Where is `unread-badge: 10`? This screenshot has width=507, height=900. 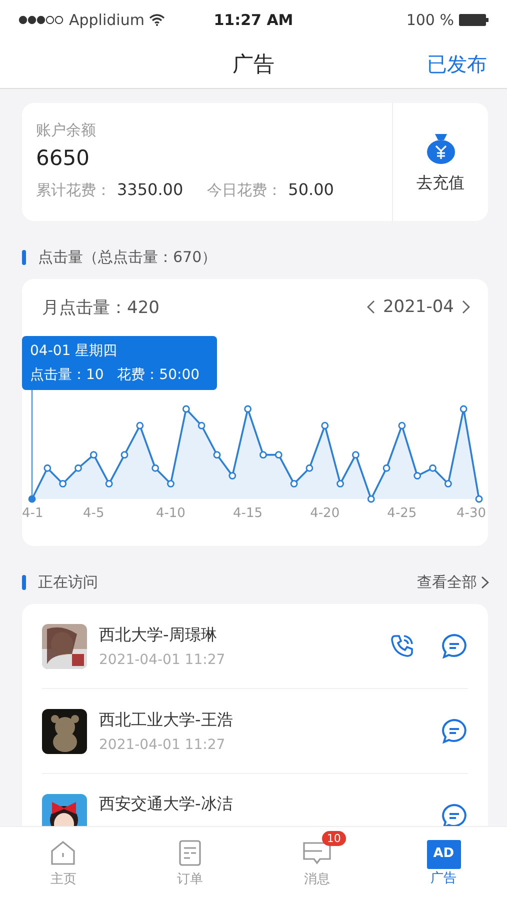 unread-badge: 10 is located at coordinates (334, 838).